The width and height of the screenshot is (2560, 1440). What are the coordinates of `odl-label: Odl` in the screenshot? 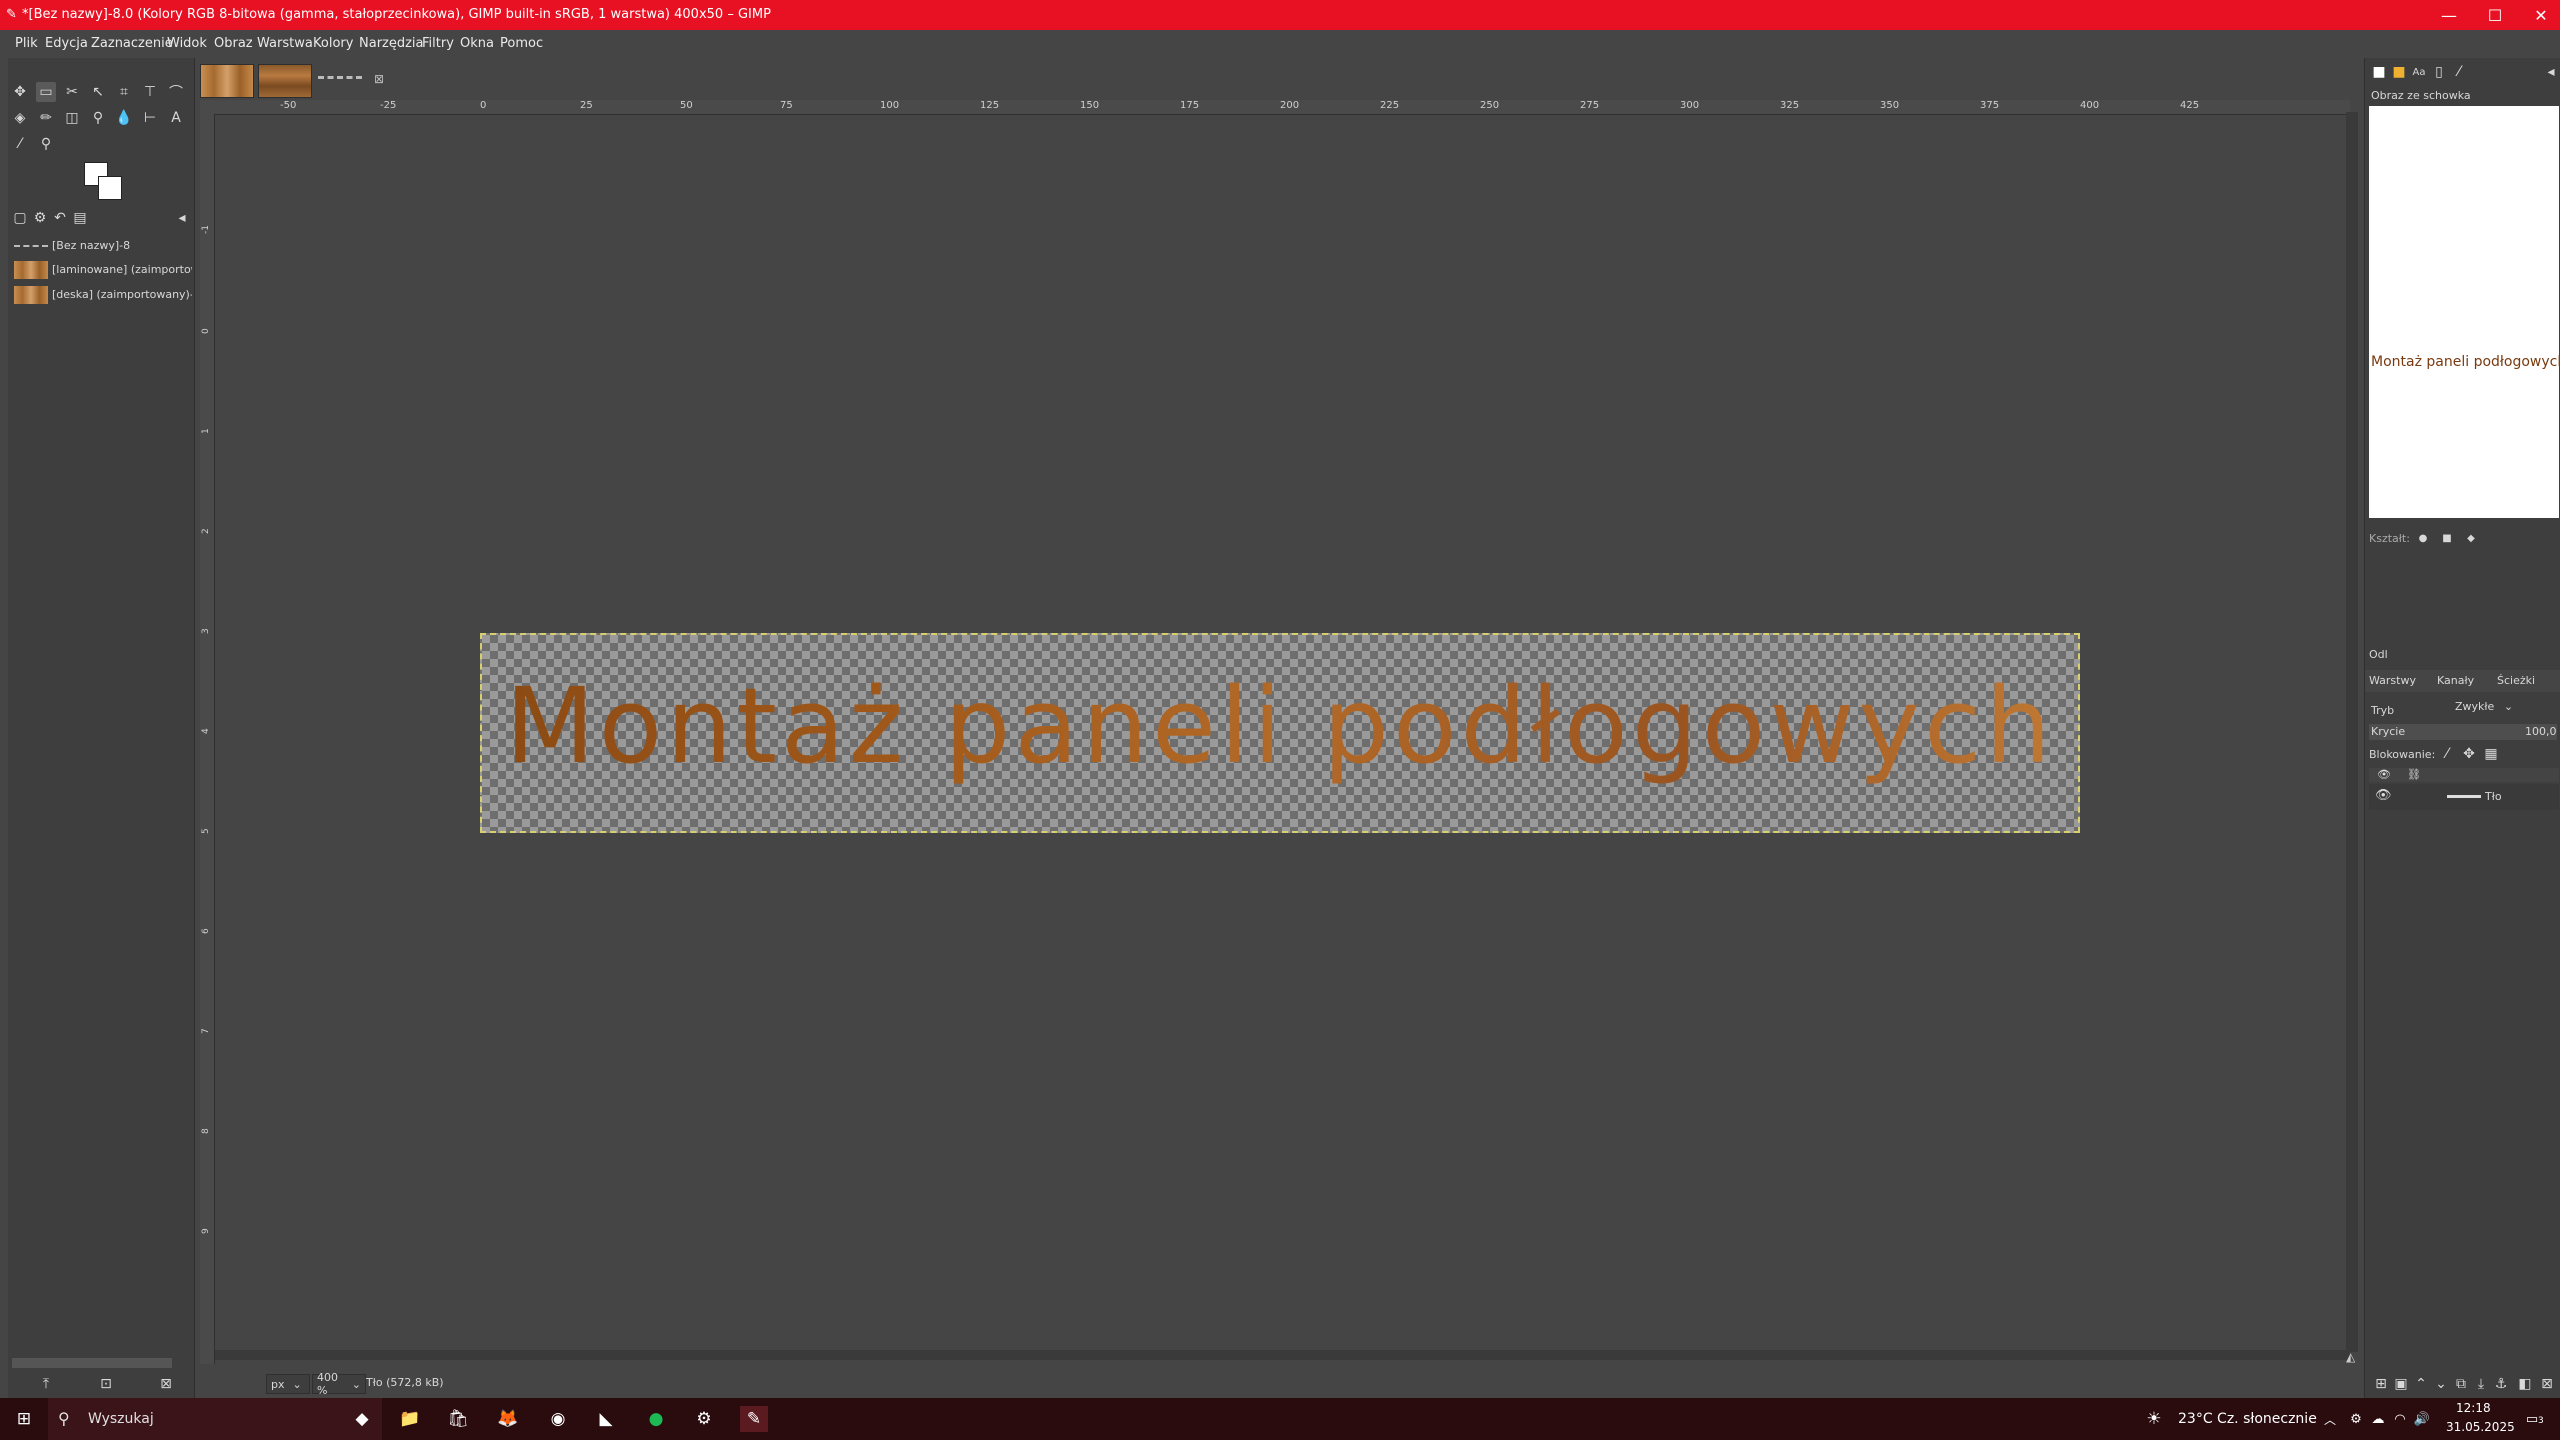 It's located at (2378, 654).